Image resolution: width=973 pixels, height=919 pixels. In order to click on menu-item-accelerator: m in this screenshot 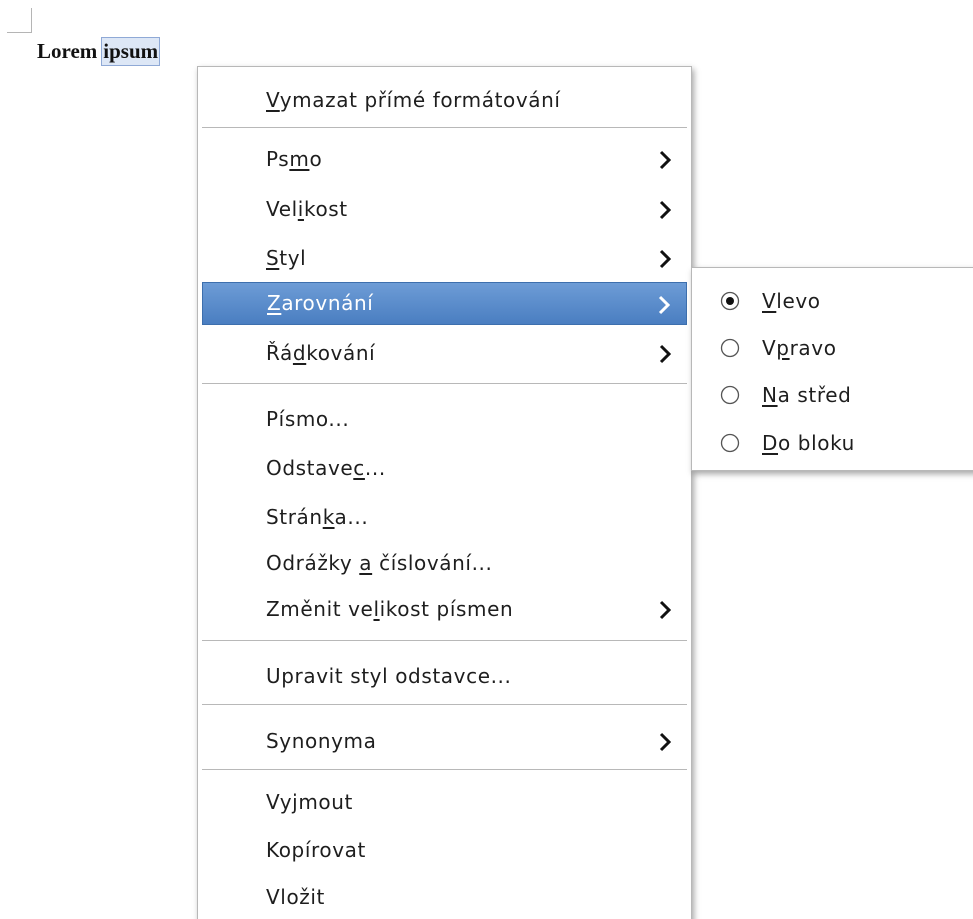, I will do `click(299, 159)`.